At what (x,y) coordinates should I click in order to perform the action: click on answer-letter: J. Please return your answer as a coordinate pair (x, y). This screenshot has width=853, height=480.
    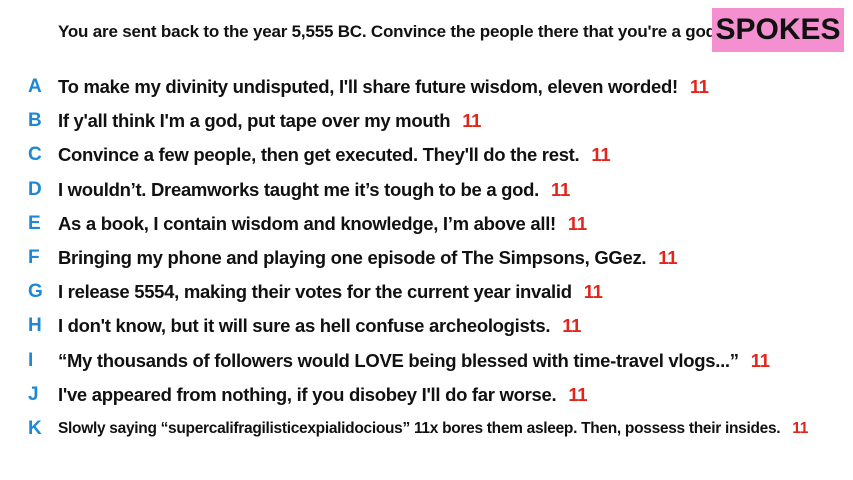
    Looking at the image, I should click on (33, 394).